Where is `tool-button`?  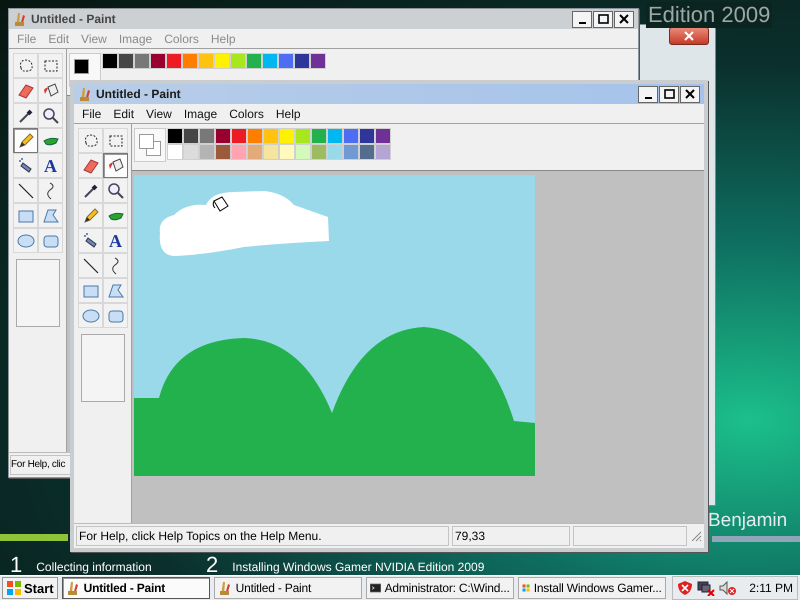
tool-button is located at coordinates (115, 165).